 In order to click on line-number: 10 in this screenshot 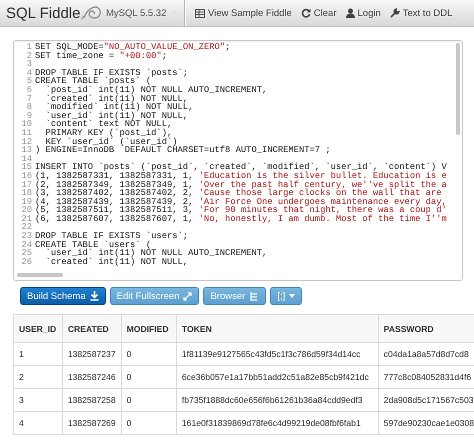, I will do `click(26, 124)`.